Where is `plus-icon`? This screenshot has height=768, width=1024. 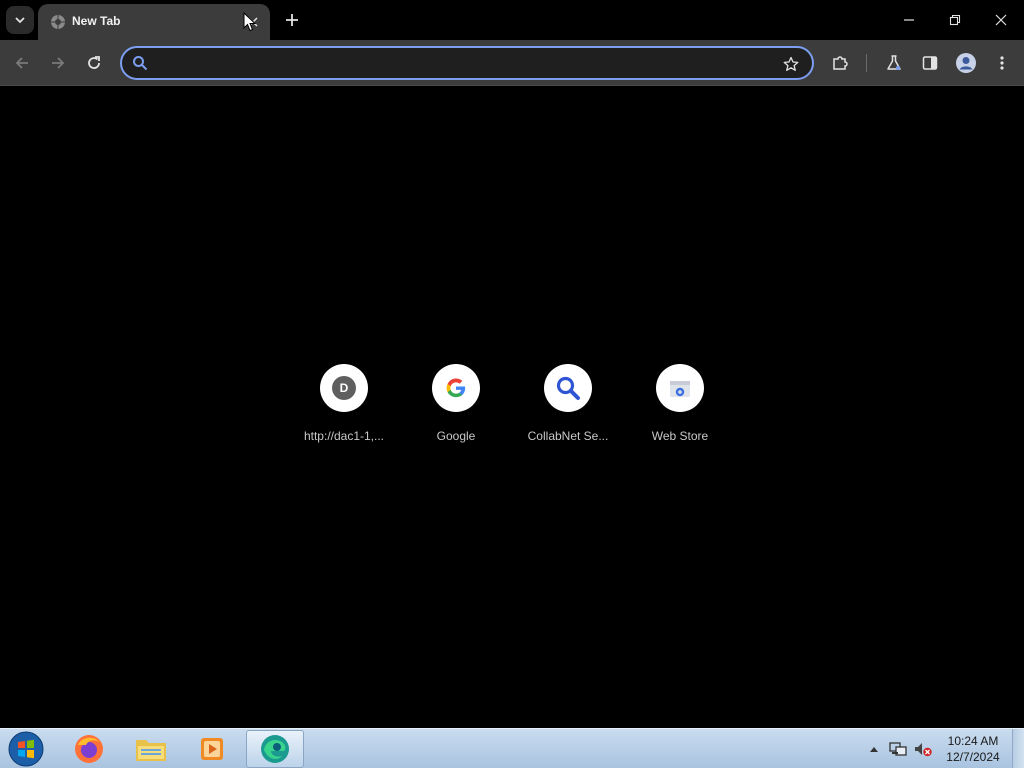
plus-icon is located at coordinates (292, 20).